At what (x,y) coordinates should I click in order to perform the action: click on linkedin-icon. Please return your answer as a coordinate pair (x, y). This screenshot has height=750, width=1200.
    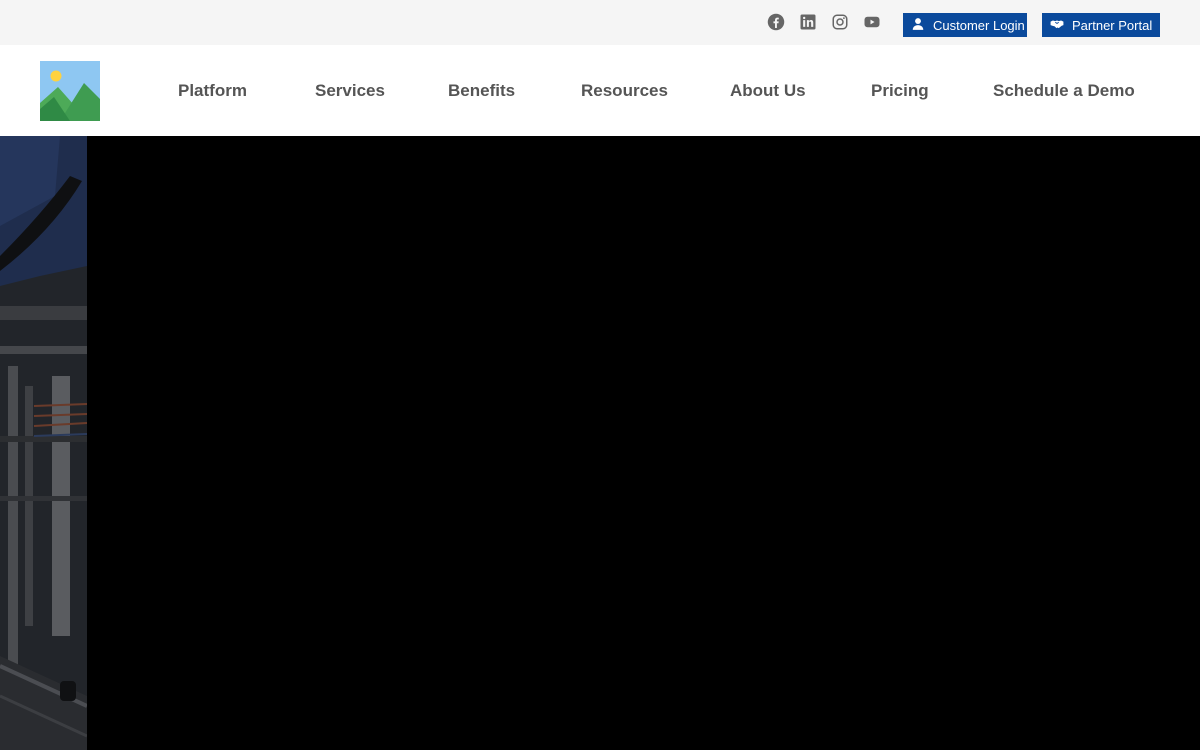
    Looking at the image, I should click on (808, 22).